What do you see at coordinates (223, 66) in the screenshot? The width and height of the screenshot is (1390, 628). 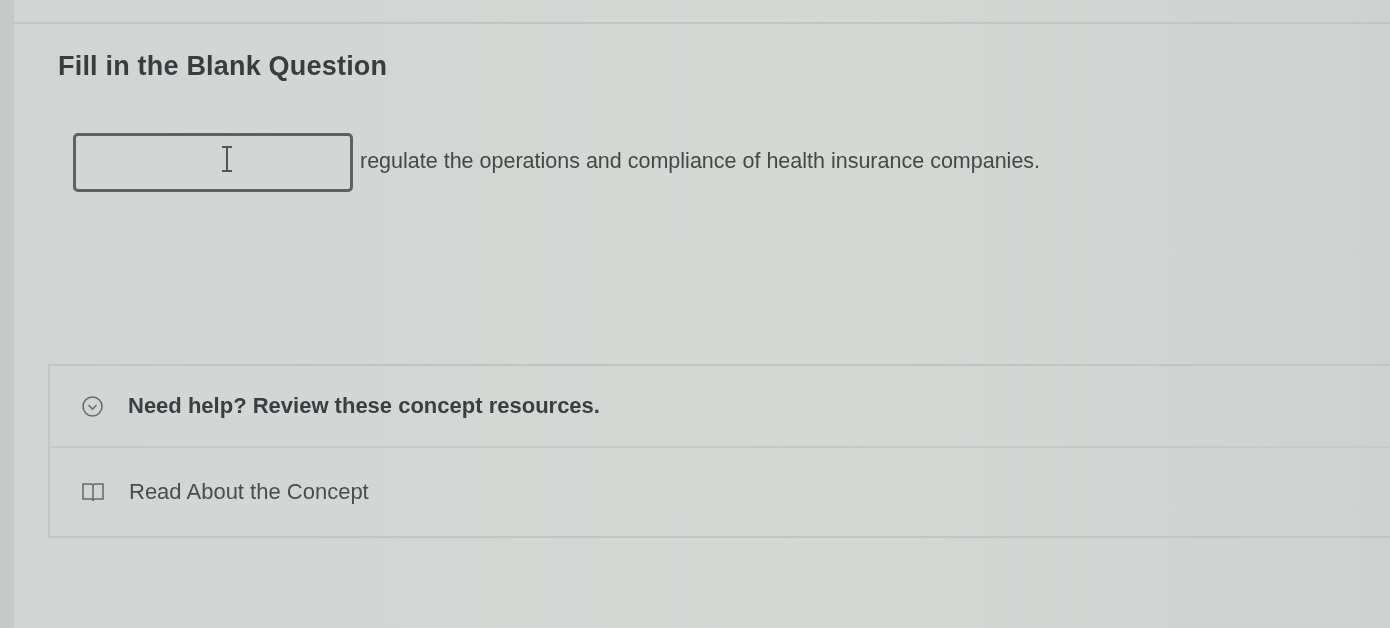 I see `question-title: Fill in the Blank Question` at bounding box center [223, 66].